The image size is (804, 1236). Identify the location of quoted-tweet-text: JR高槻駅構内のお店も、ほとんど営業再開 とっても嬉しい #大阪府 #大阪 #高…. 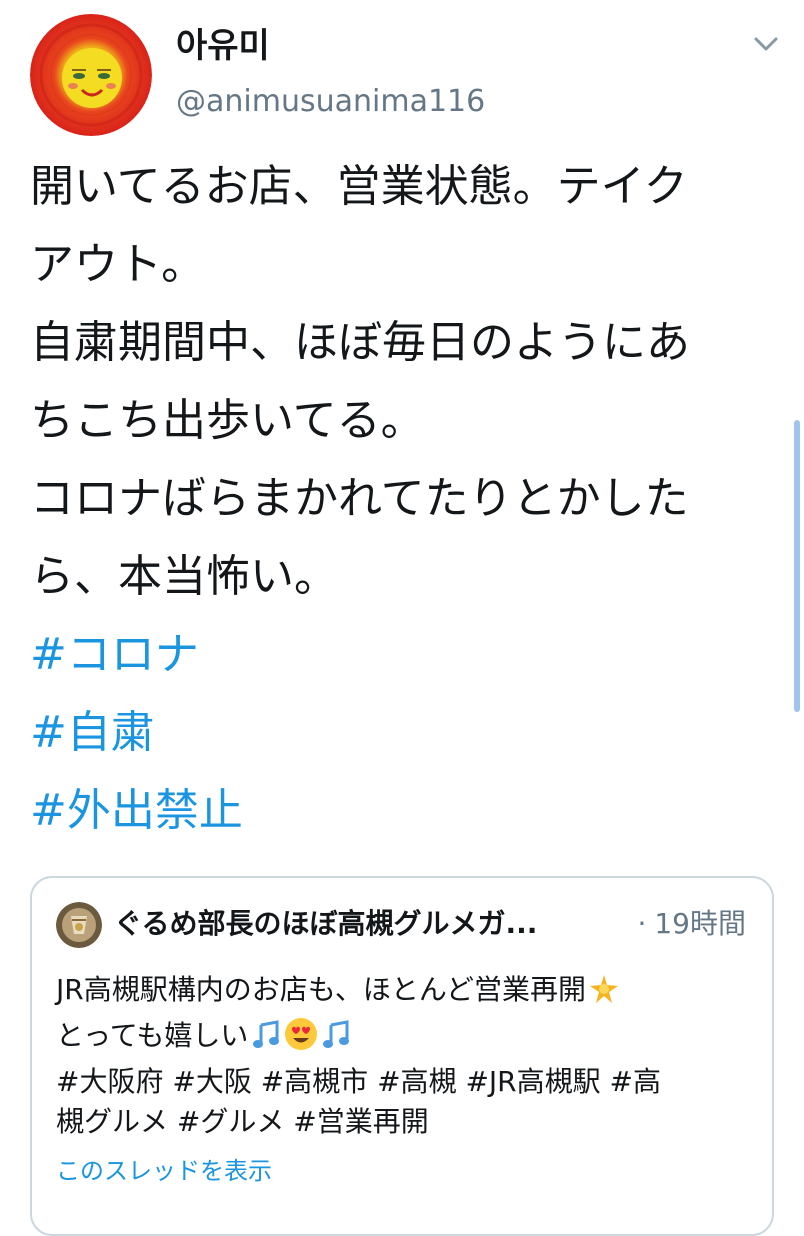
(401, 1056).